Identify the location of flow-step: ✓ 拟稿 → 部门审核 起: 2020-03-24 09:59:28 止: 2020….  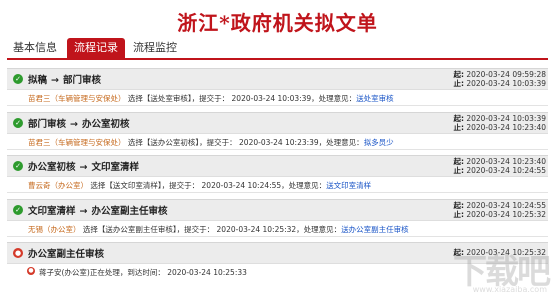
(277, 87).